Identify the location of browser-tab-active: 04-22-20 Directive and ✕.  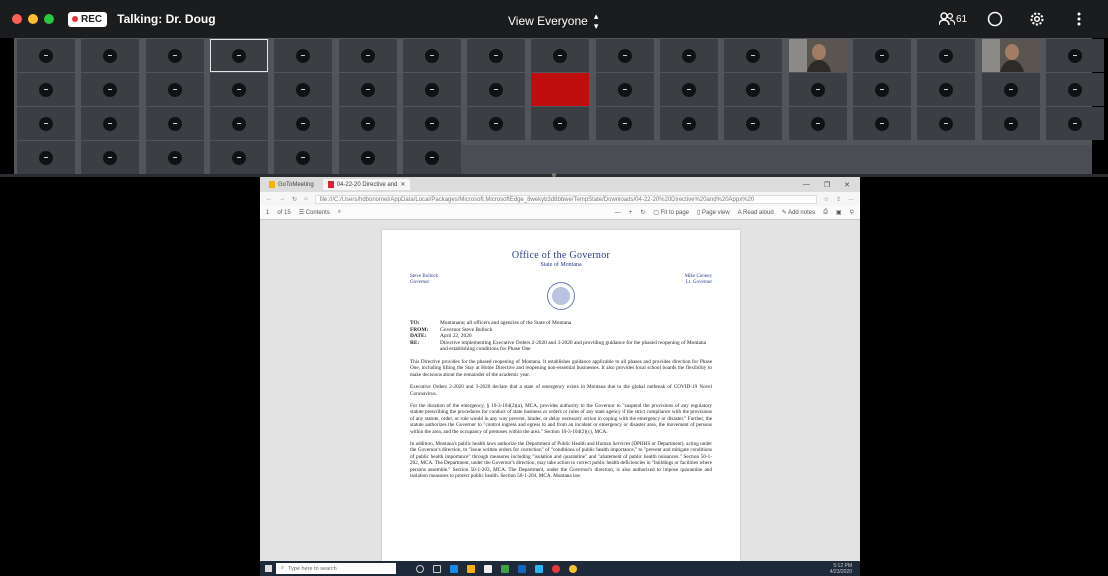
(366, 184).